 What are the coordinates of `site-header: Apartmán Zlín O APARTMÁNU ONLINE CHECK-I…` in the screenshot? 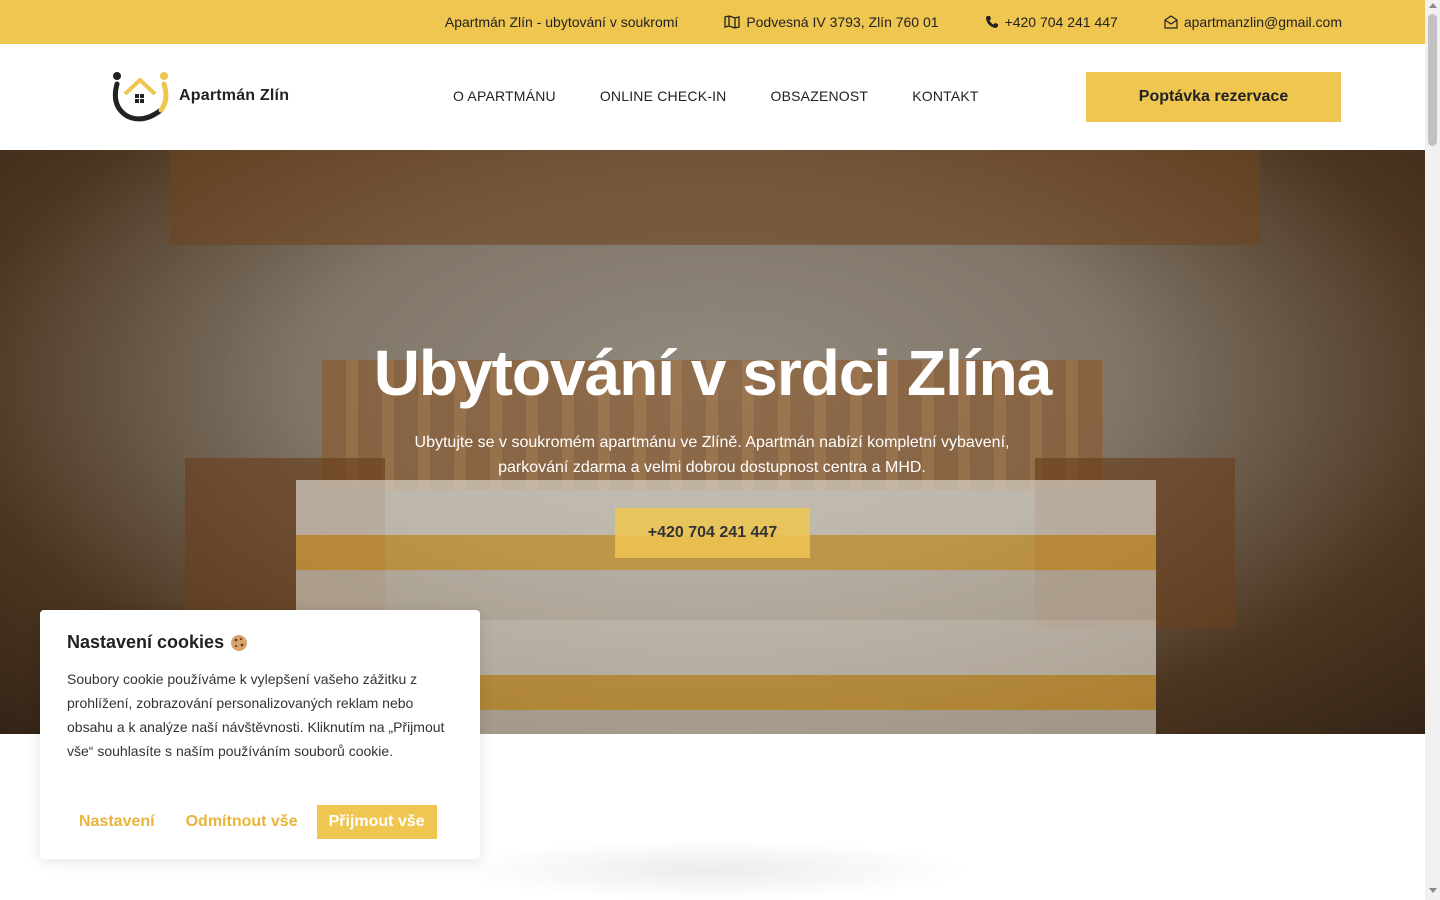 It's located at (712, 97).